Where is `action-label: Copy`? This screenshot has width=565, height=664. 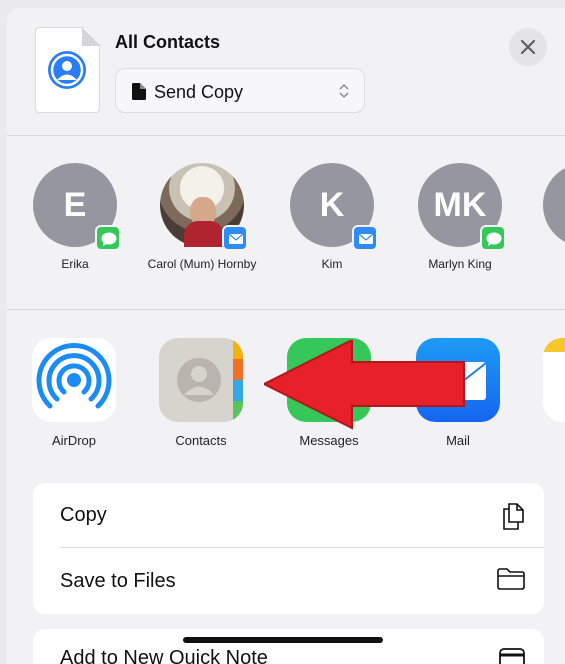
action-label: Copy is located at coordinates (83, 515).